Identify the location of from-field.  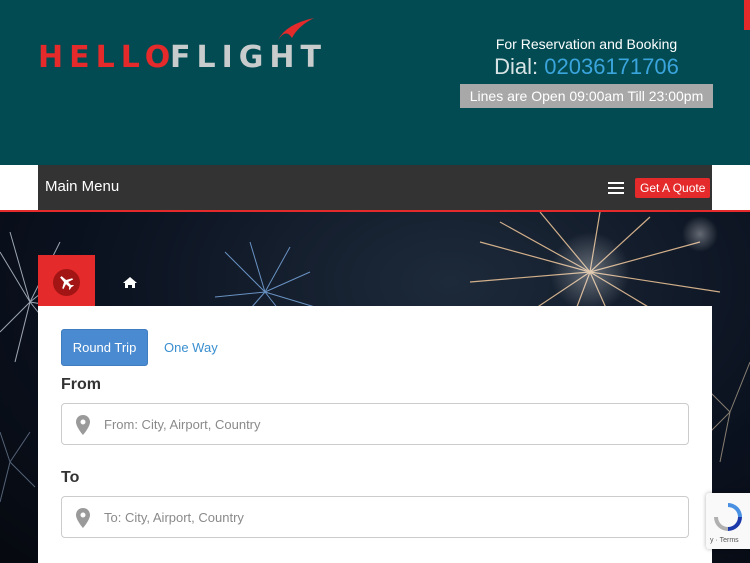
(375, 424).